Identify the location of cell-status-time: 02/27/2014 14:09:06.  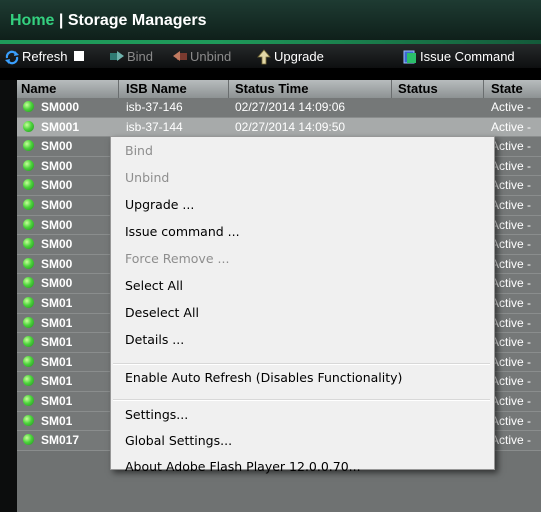
(290, 107).